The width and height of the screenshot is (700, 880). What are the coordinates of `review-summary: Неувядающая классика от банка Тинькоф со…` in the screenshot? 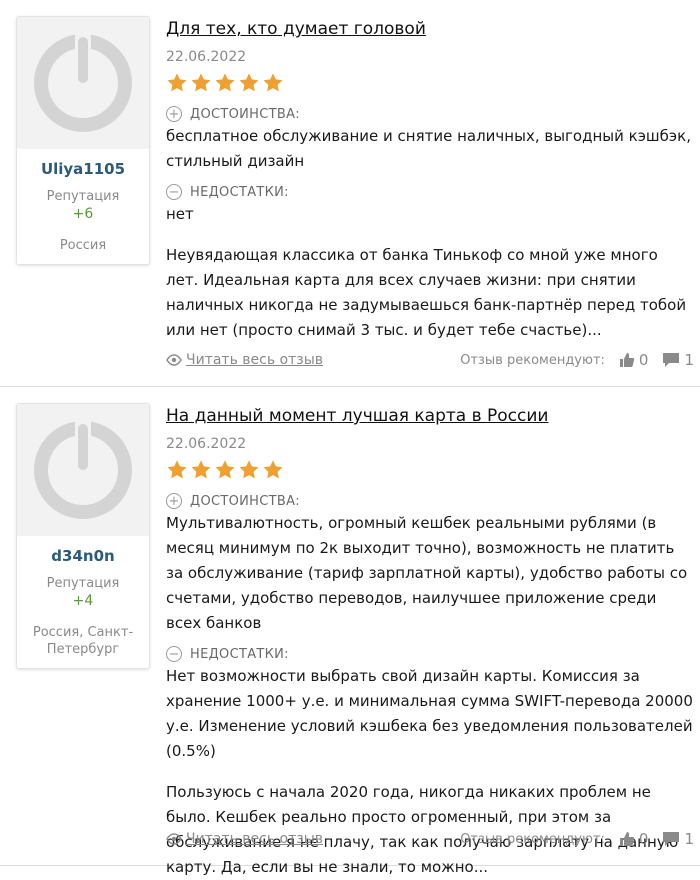 It's located at (426, 292).